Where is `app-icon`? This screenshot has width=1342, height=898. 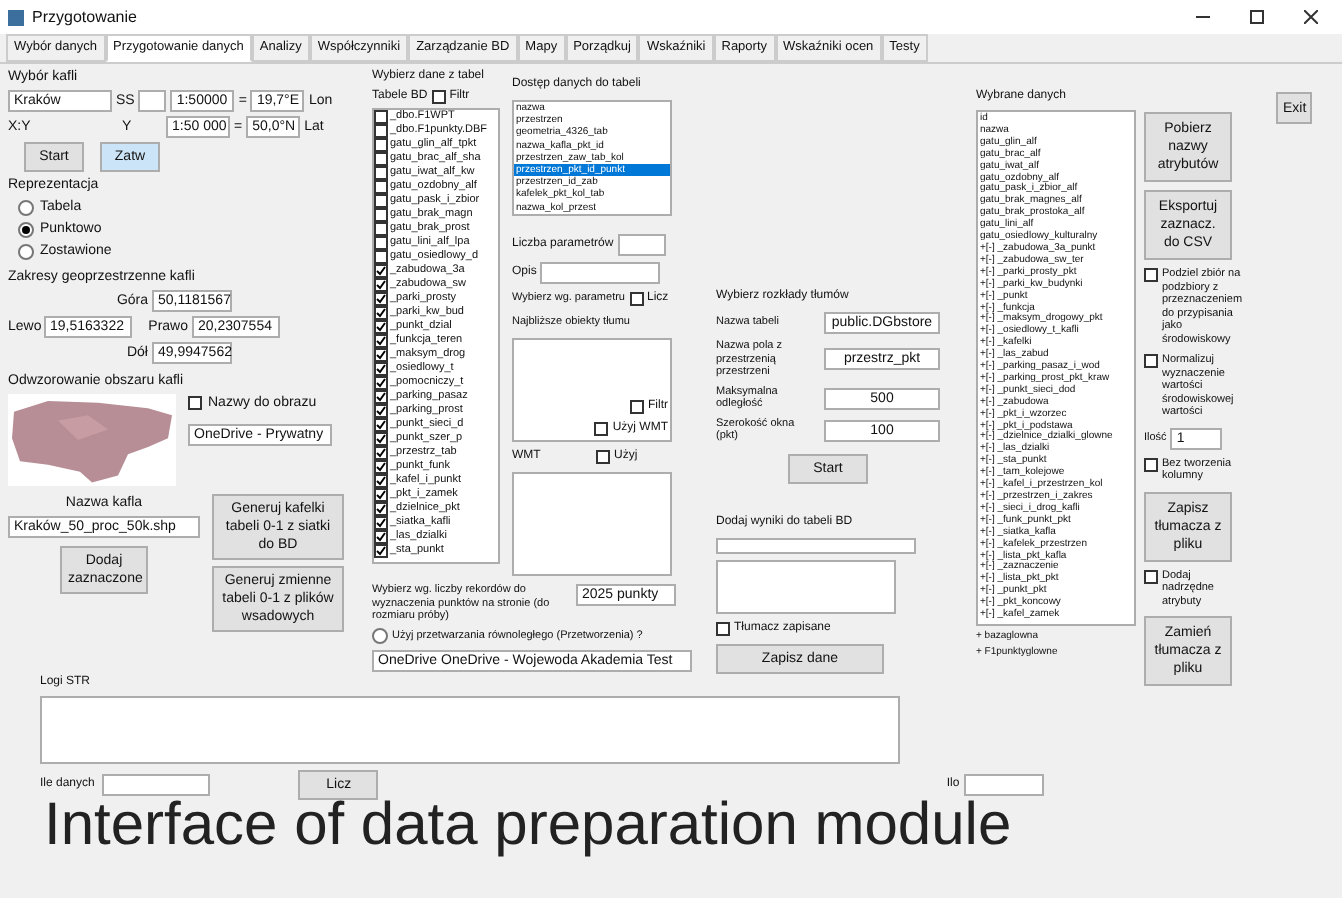 app-icon is located at coordinates (16, 17).